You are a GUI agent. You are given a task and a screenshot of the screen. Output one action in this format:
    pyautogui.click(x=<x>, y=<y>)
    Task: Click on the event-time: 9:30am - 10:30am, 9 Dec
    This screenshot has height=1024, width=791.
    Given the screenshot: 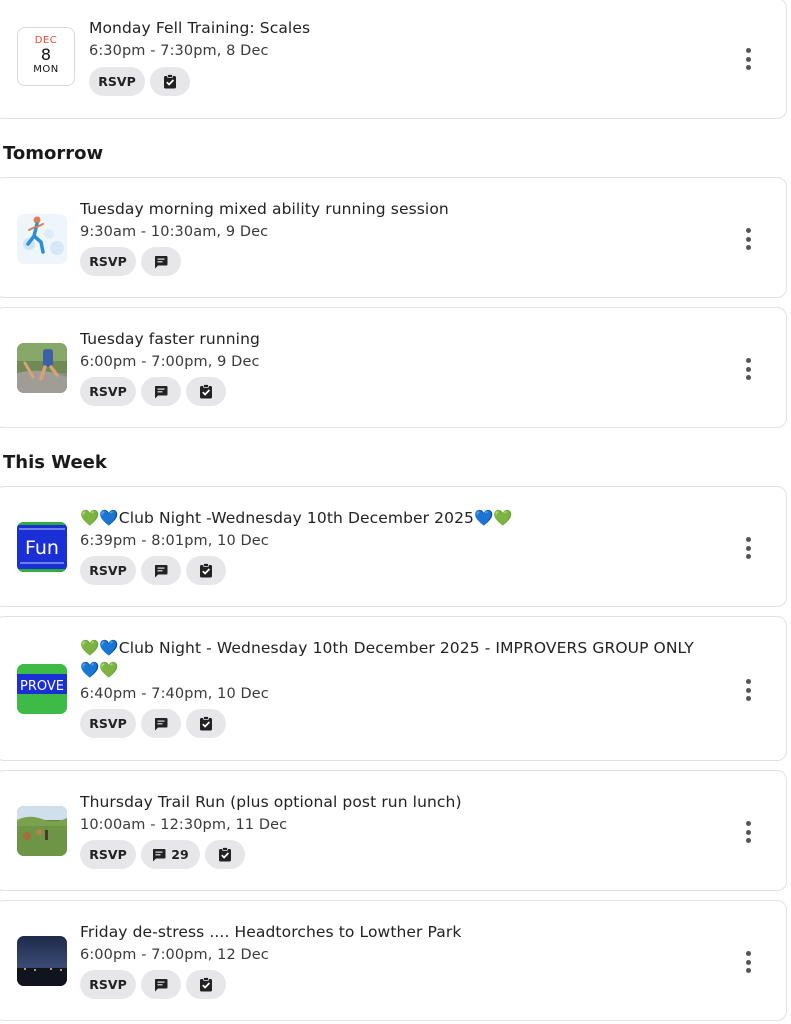 What is the action you would take?
    pyautogui.click(x=174, y=232)
    